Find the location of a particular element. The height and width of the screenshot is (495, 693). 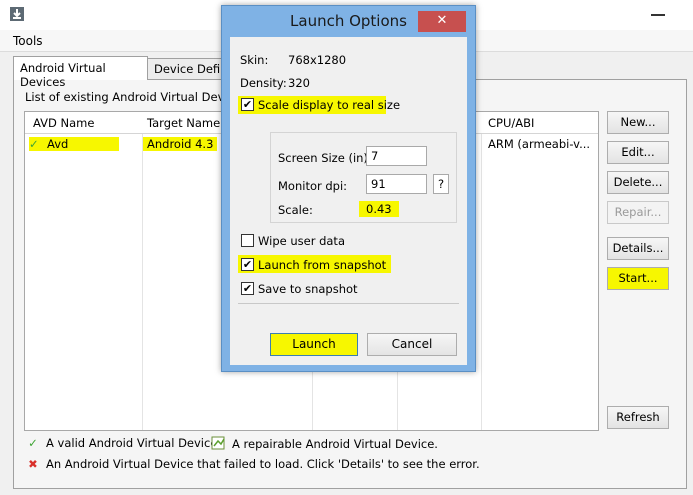

wipe-user-data-label: Wipe user data is located at coordinates (301, 241).